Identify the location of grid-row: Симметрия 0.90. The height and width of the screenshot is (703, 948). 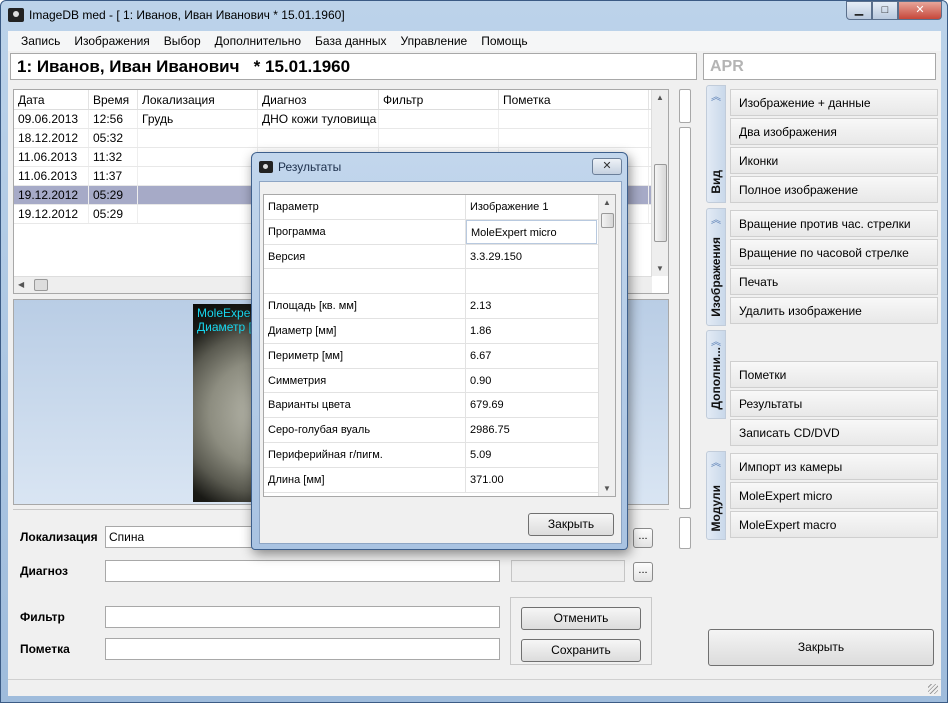
(439, 381).